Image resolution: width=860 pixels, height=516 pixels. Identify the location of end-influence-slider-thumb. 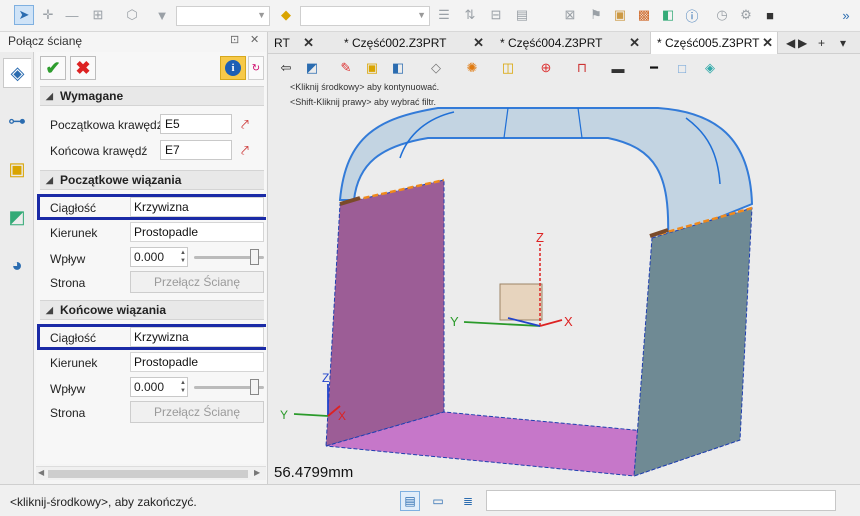
(254, 387).